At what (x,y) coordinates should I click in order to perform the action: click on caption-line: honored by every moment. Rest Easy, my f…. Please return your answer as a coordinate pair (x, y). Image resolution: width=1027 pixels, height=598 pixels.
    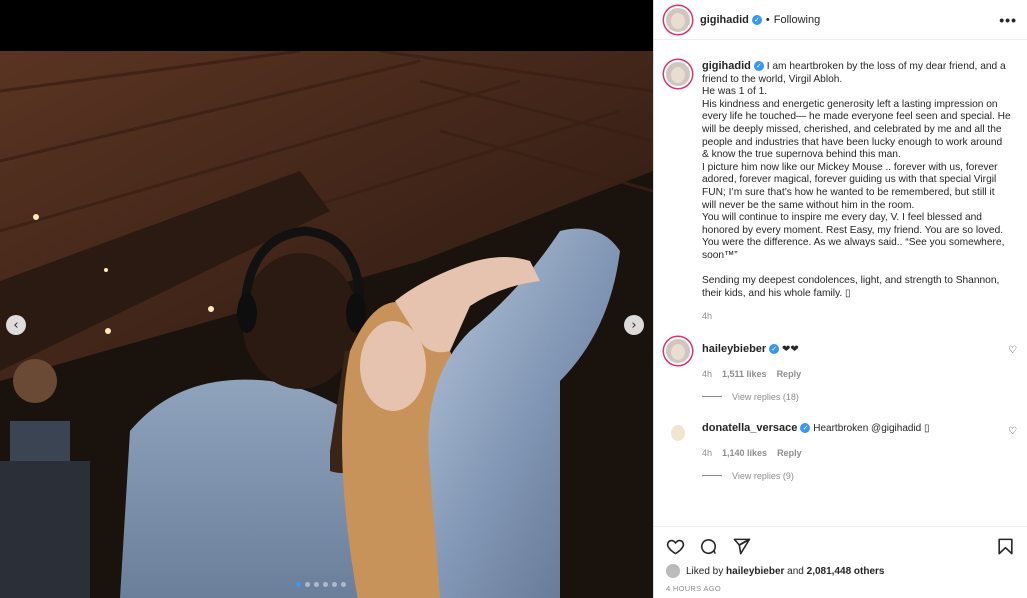
    Looking at the image, I should click on (853, 230).